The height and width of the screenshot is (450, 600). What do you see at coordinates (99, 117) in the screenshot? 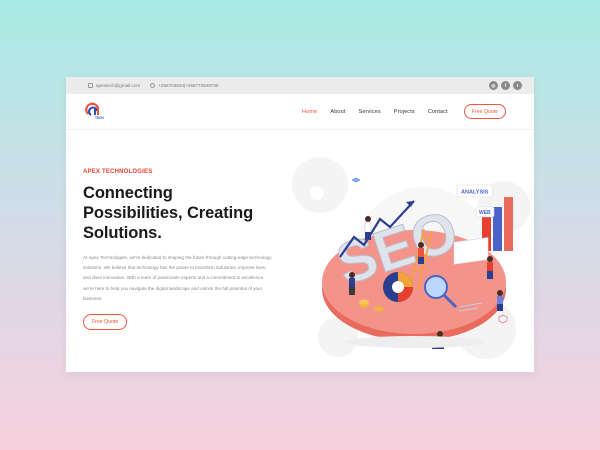
I see `logo-text: TECH` at bounding box center [99, 117].